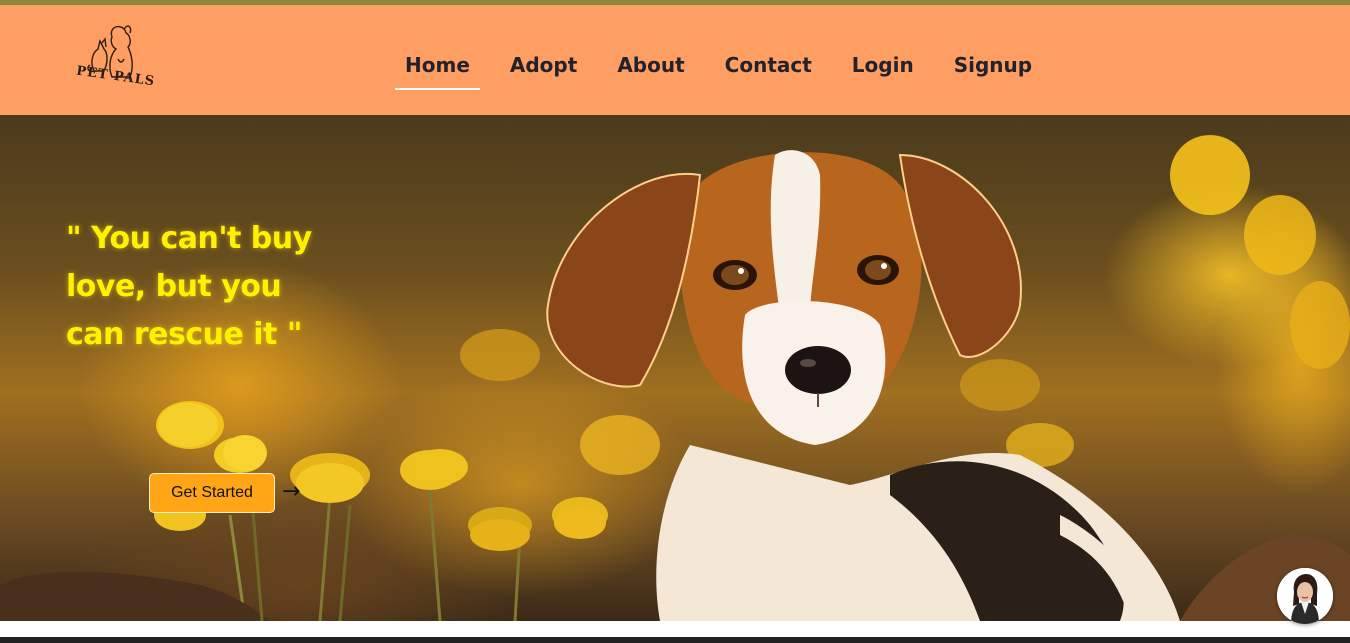 Image resolution: width=1350 pixels, height=643 pixels. What do you see at coordinates (212, 493) in the screenshot?
I see `get-started-button: Get Started` at bounding box center [212, 493].